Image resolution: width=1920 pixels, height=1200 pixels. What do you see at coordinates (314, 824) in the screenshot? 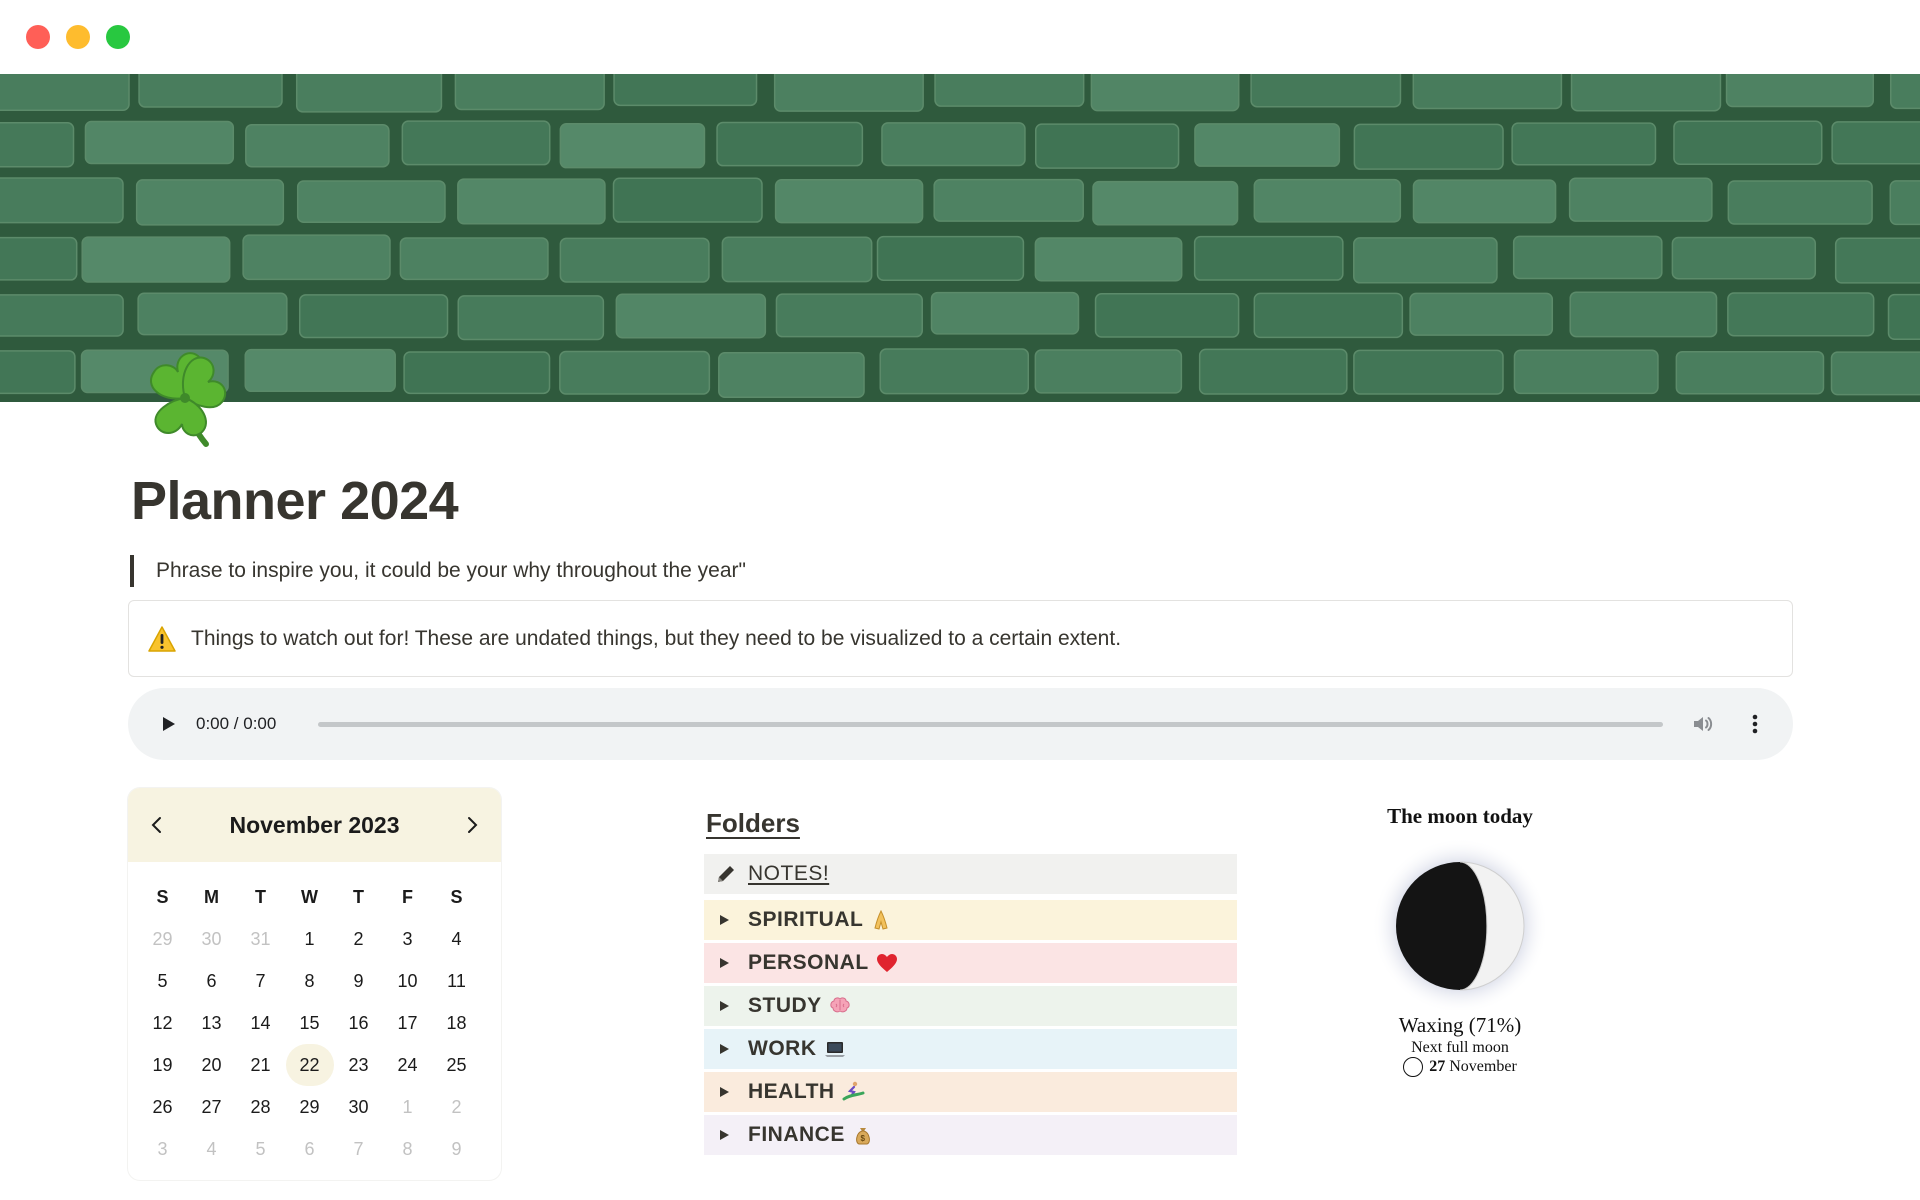
I see `calendar-month-label: November 2023` at bounding box center [314, 824].